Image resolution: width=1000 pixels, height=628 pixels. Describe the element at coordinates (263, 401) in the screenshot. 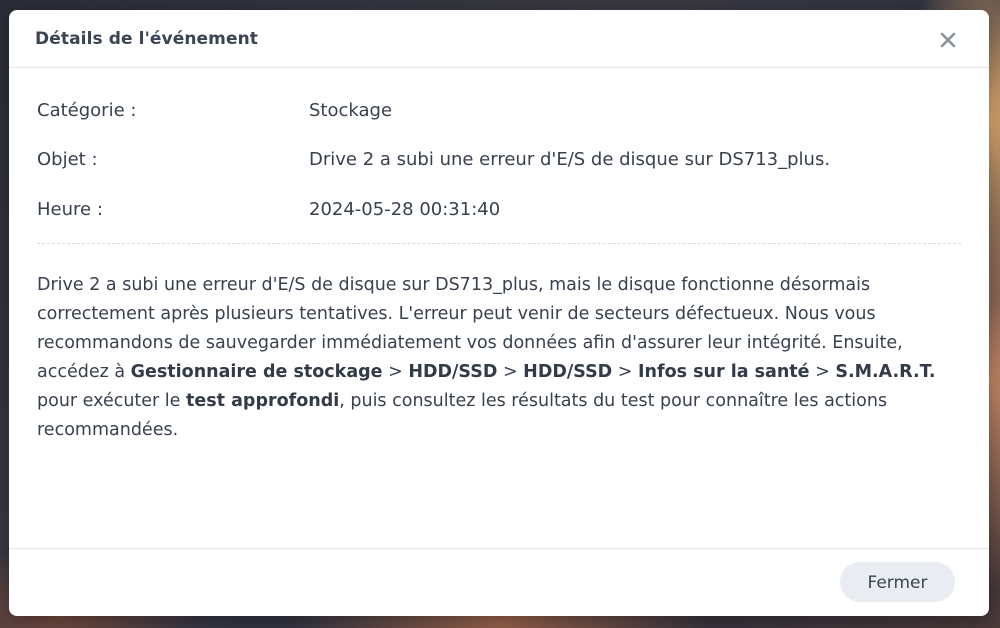

I see `extended-test-text: test approfondi` at that location.